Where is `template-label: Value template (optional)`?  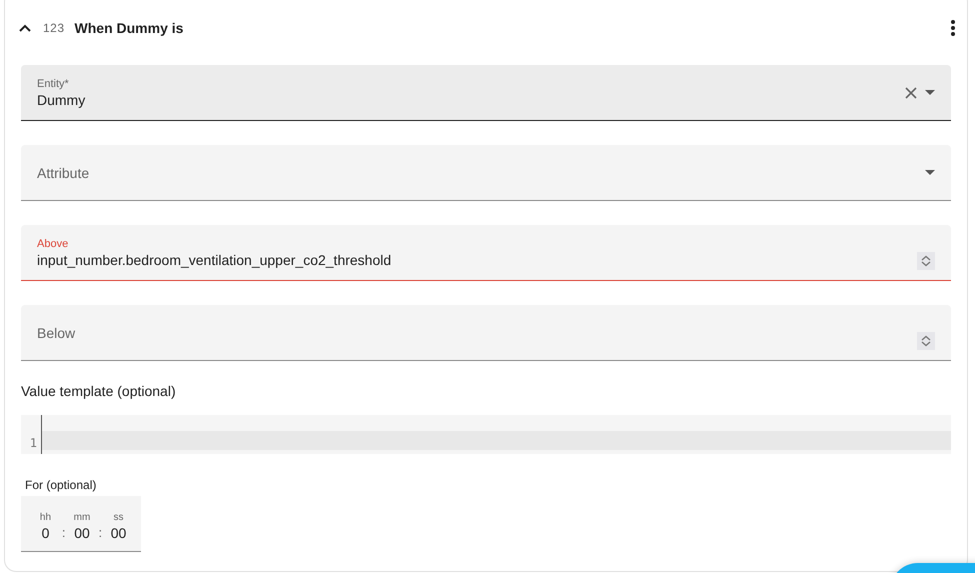
template-label: Value template (optional) is located at coordinates (99, 391).